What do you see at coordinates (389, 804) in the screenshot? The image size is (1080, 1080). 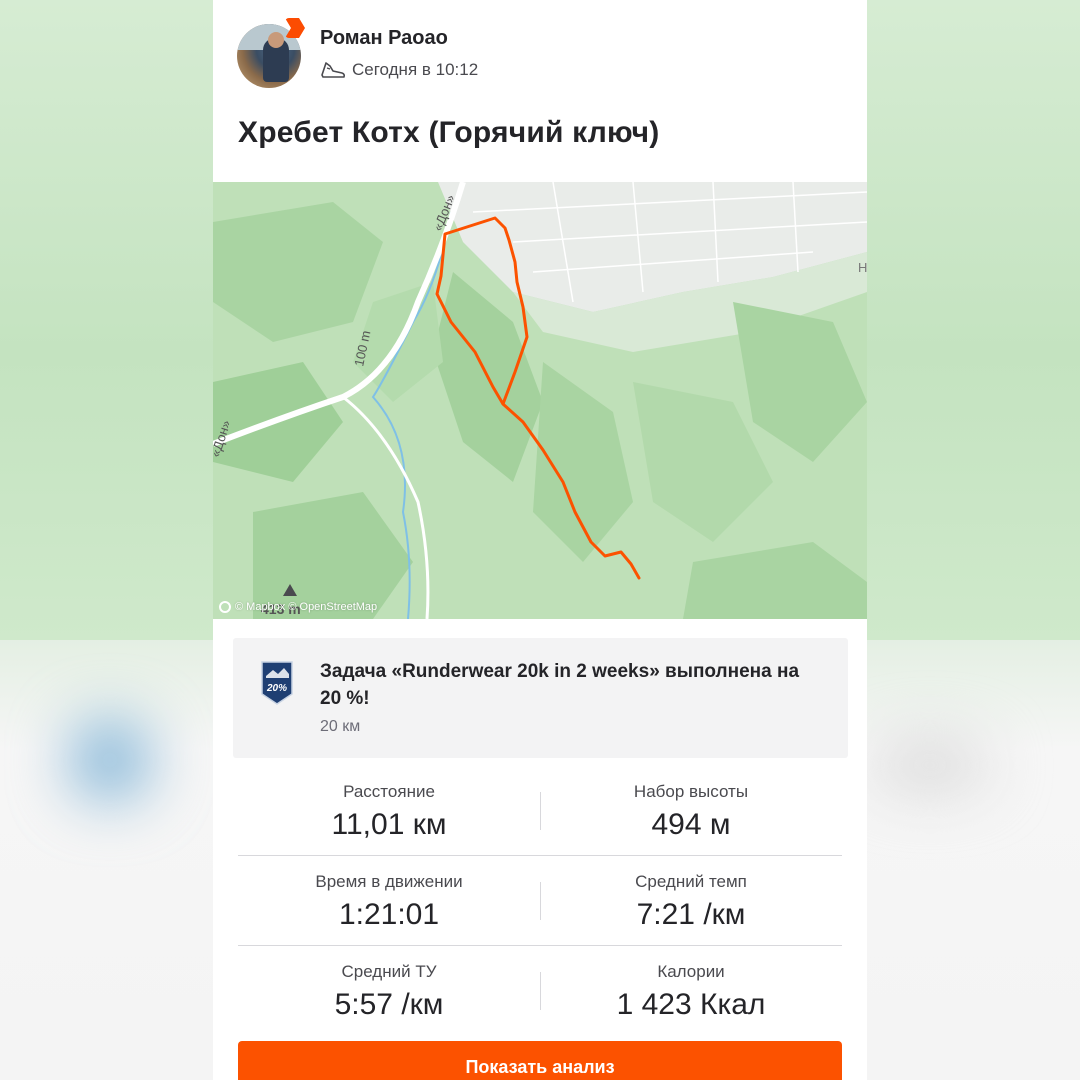 I see `stat-distance: Расстояние 11,01 км` at bounding box center [389, 804].